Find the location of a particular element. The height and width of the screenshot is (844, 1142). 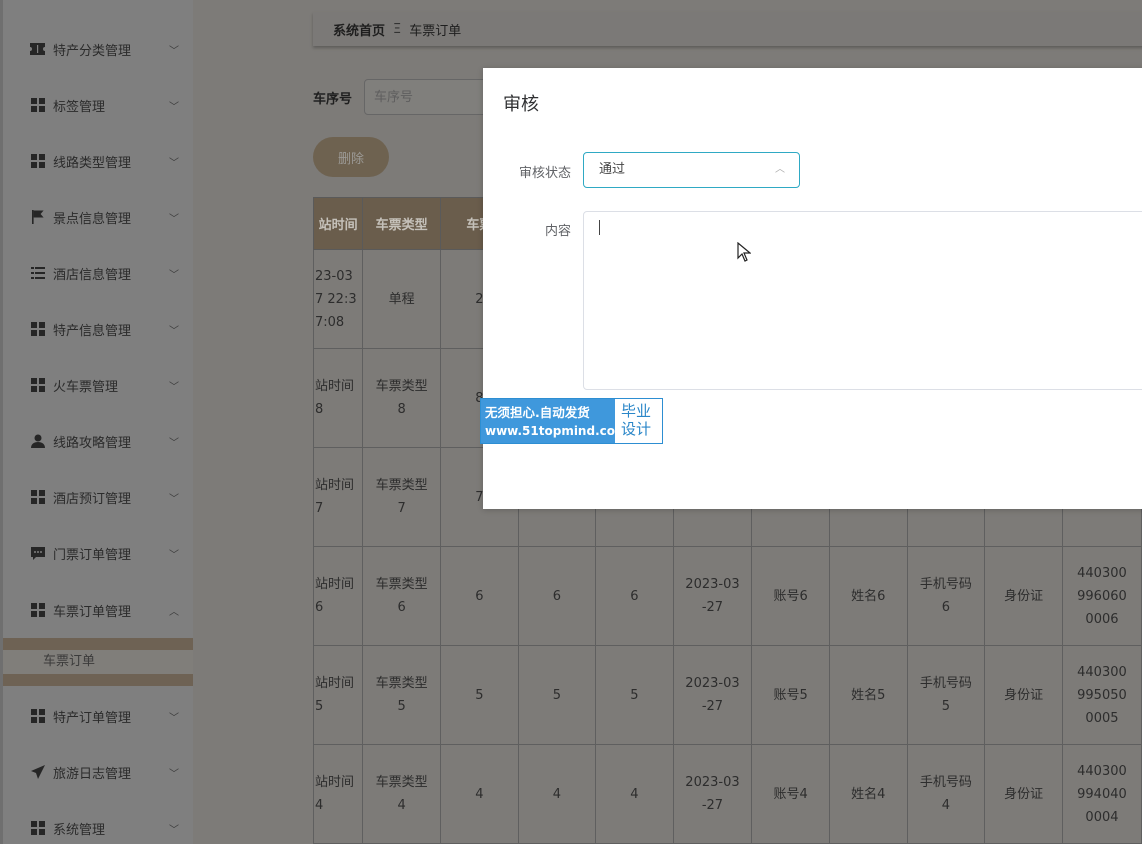

sidebar-subitem-ticket-orders: 车票订单 is located at coordinates (98, 662).